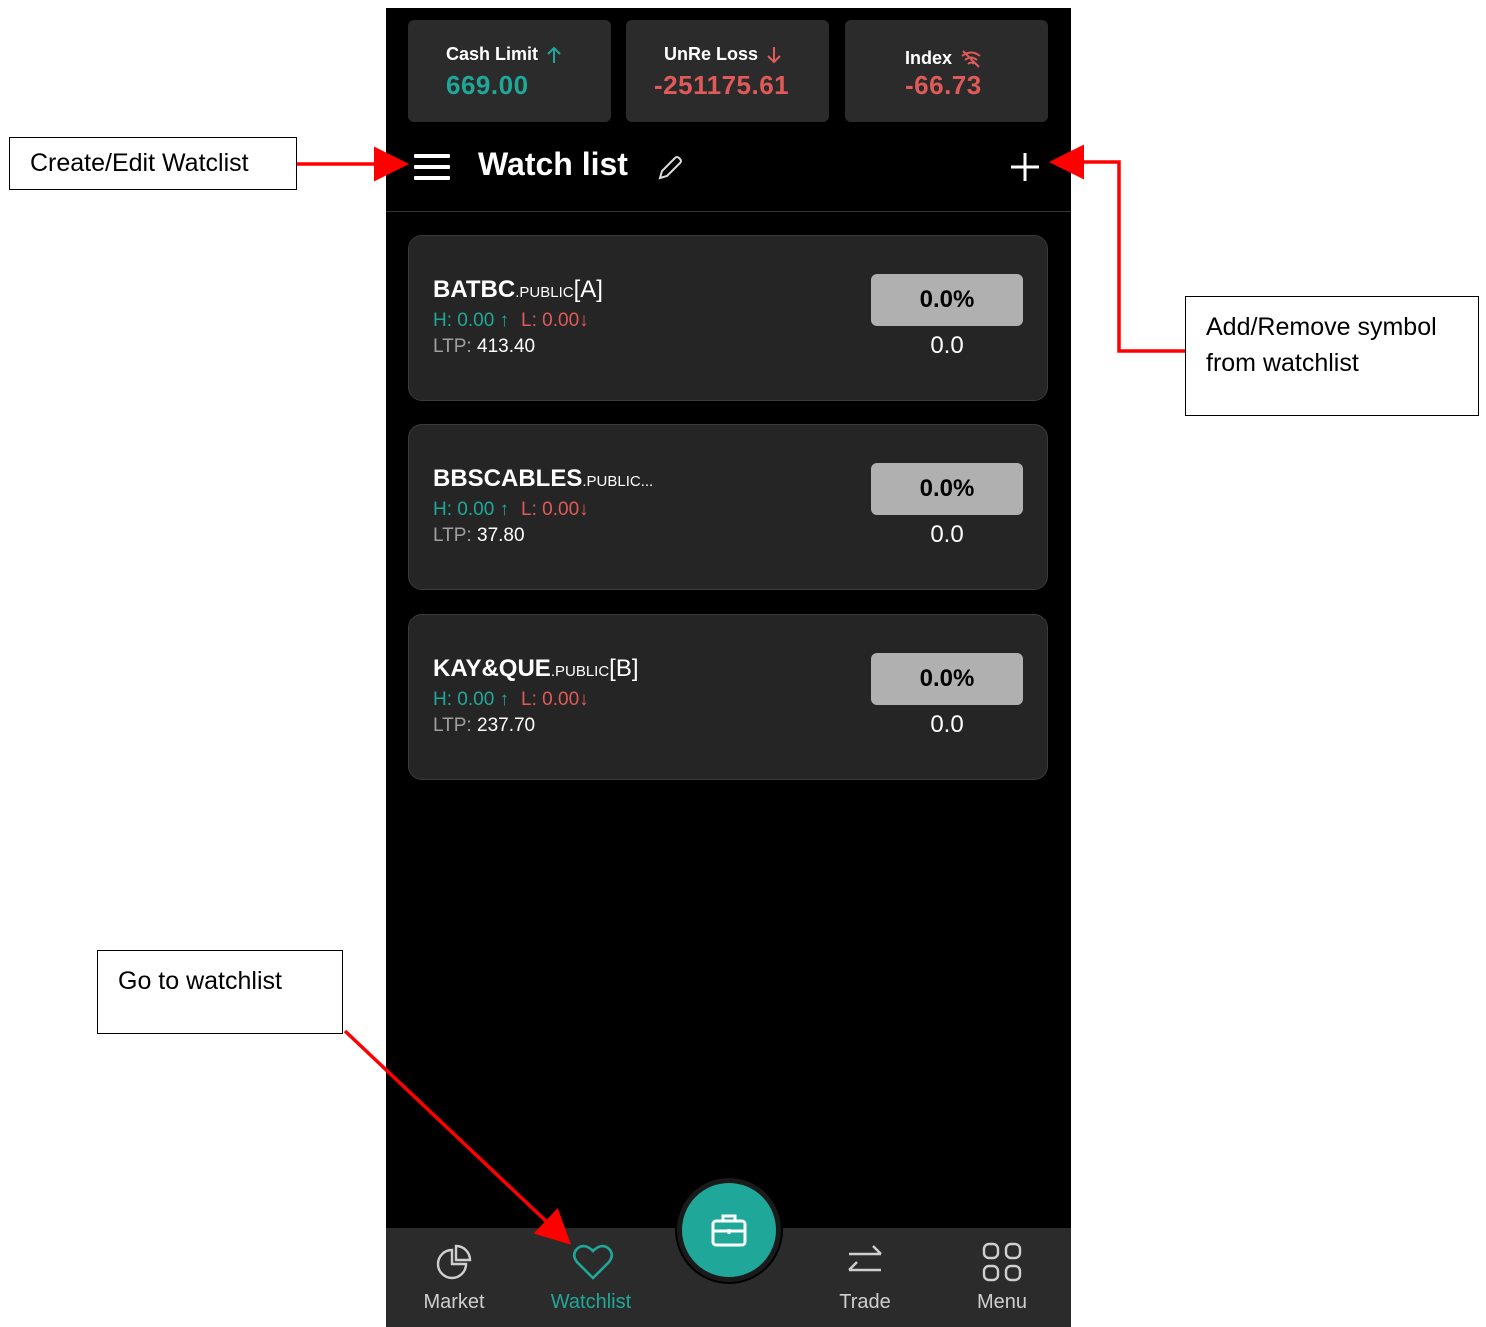 The image size is (1486, 1327). I want to click on portfolio-fab-button, so click(729, 1230).